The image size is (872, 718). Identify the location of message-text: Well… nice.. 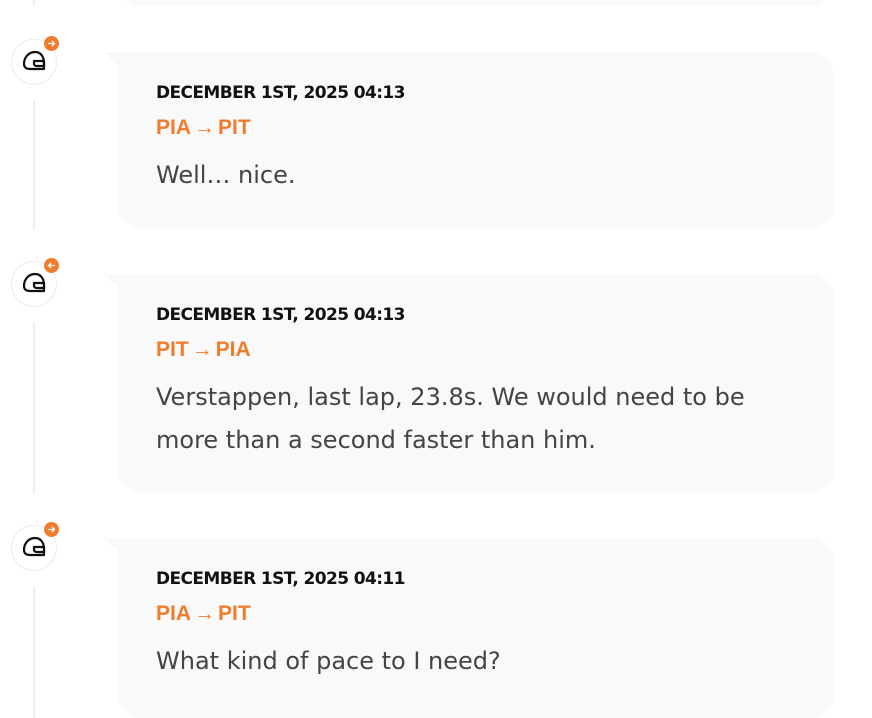
(226, 175).